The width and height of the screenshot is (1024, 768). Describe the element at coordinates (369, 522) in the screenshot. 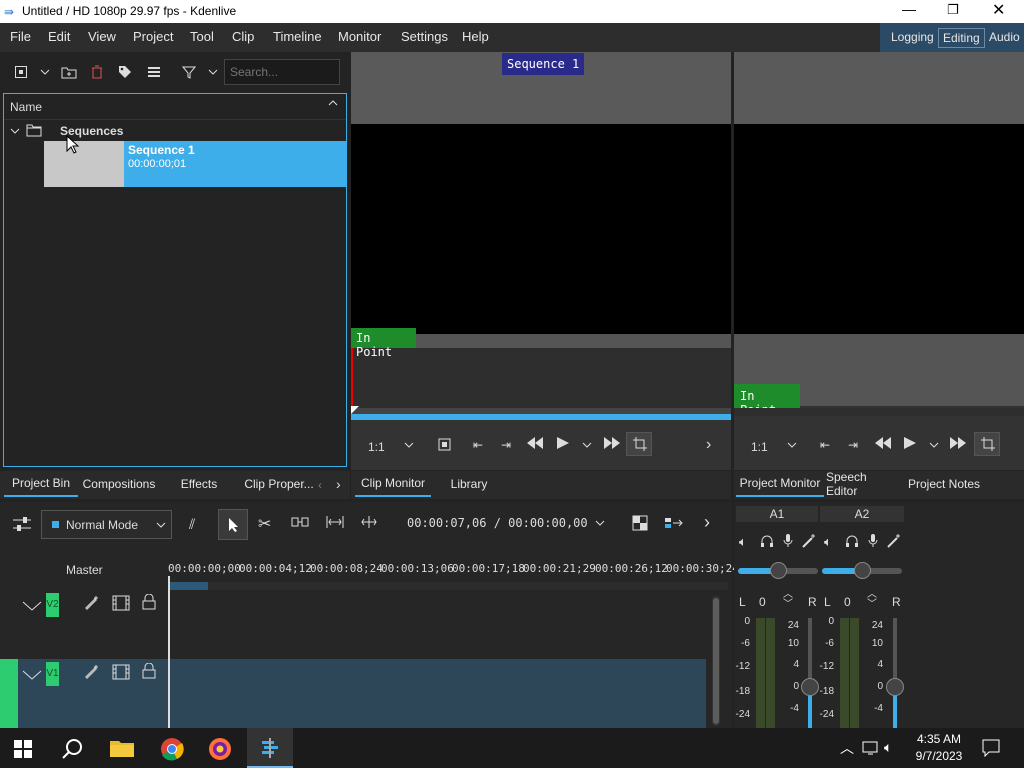

I see `slip-icon` at that location.